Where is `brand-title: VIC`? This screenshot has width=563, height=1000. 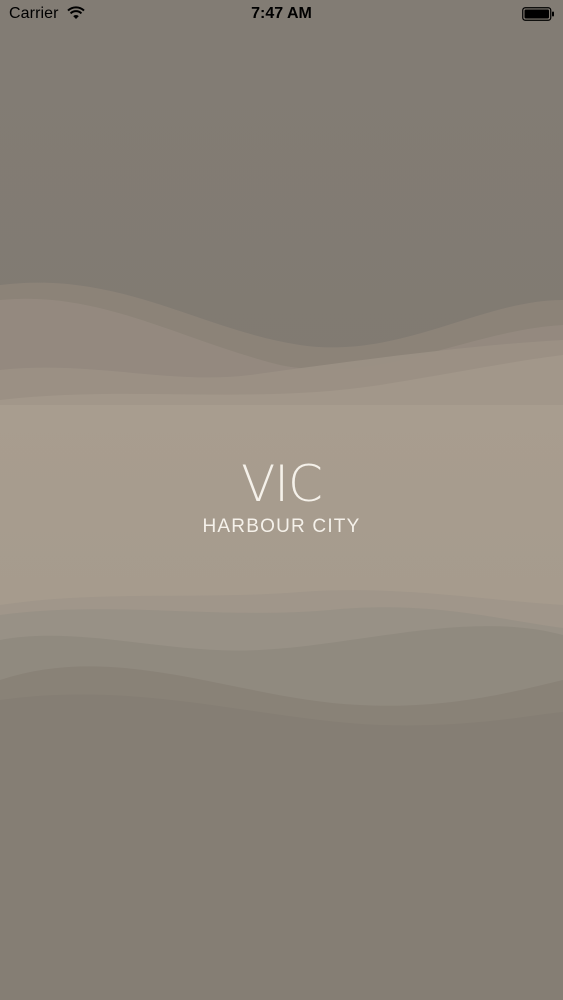 brand-title: VIC is located at coordinates (282, 484).